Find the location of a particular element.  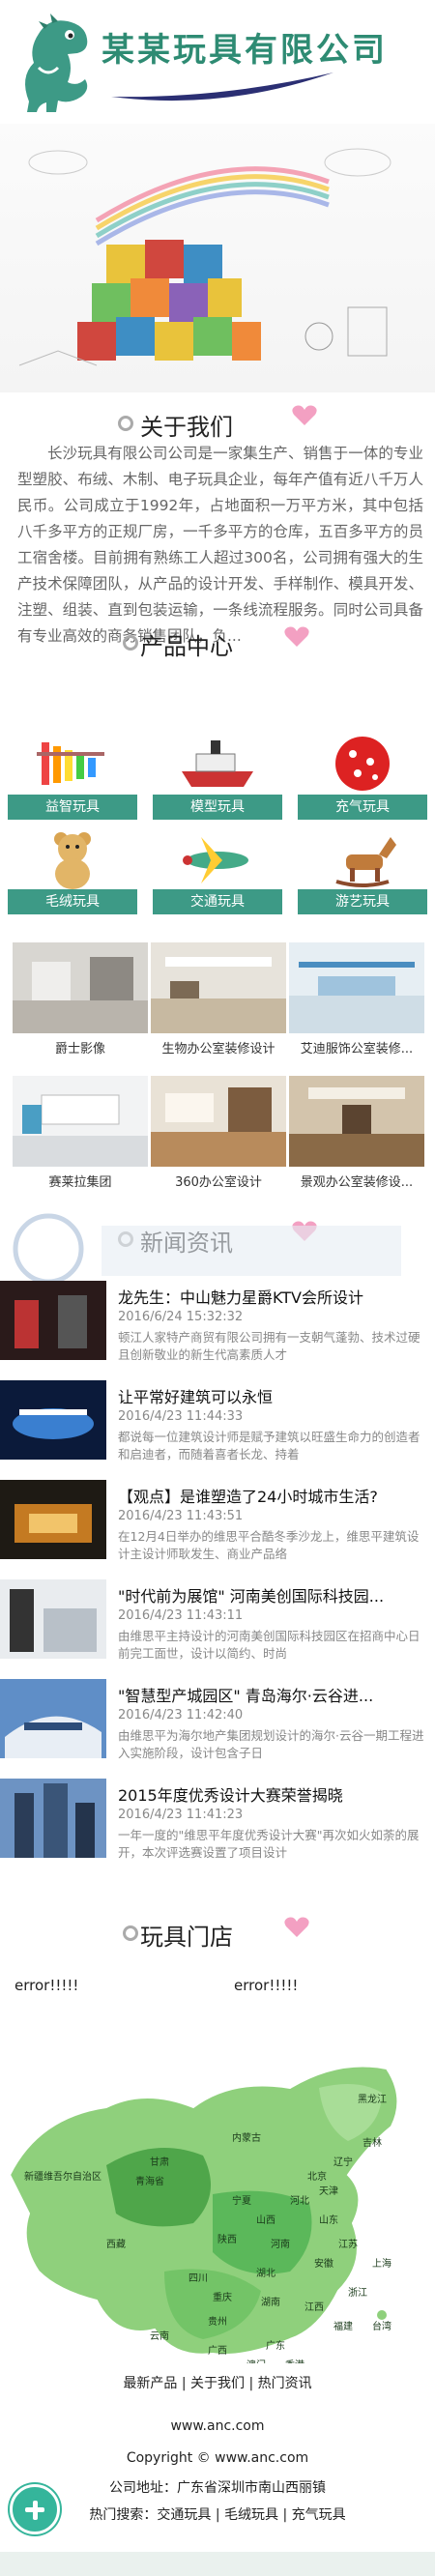

case-card: 爵士影像 is located at coordinates (80, 1003).